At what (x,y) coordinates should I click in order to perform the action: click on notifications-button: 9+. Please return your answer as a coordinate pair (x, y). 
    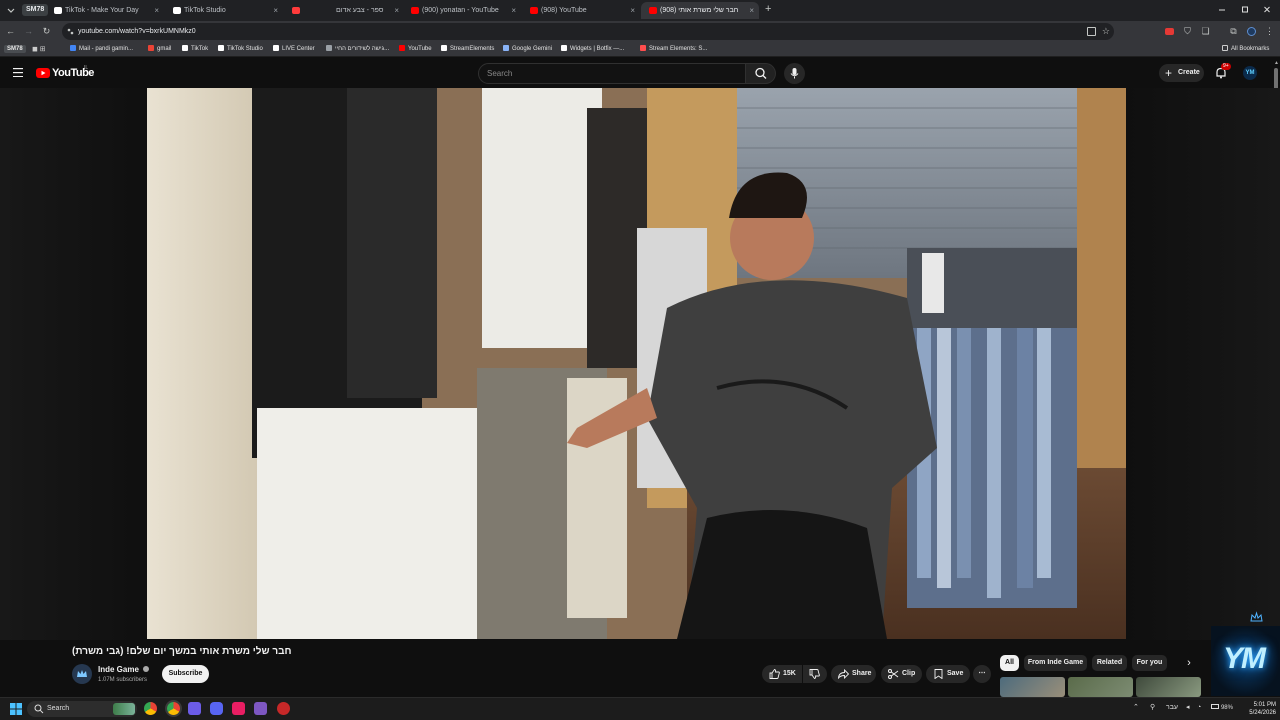
    Looking at the image, I should click on (1222, 71).